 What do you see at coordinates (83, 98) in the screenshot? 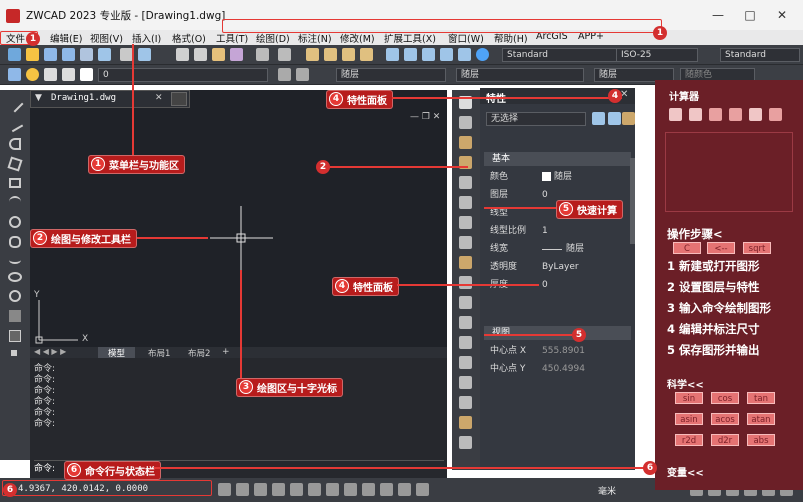
I see `document-tab-label: Drawing1.dwg` at bounding box center [83, 98].